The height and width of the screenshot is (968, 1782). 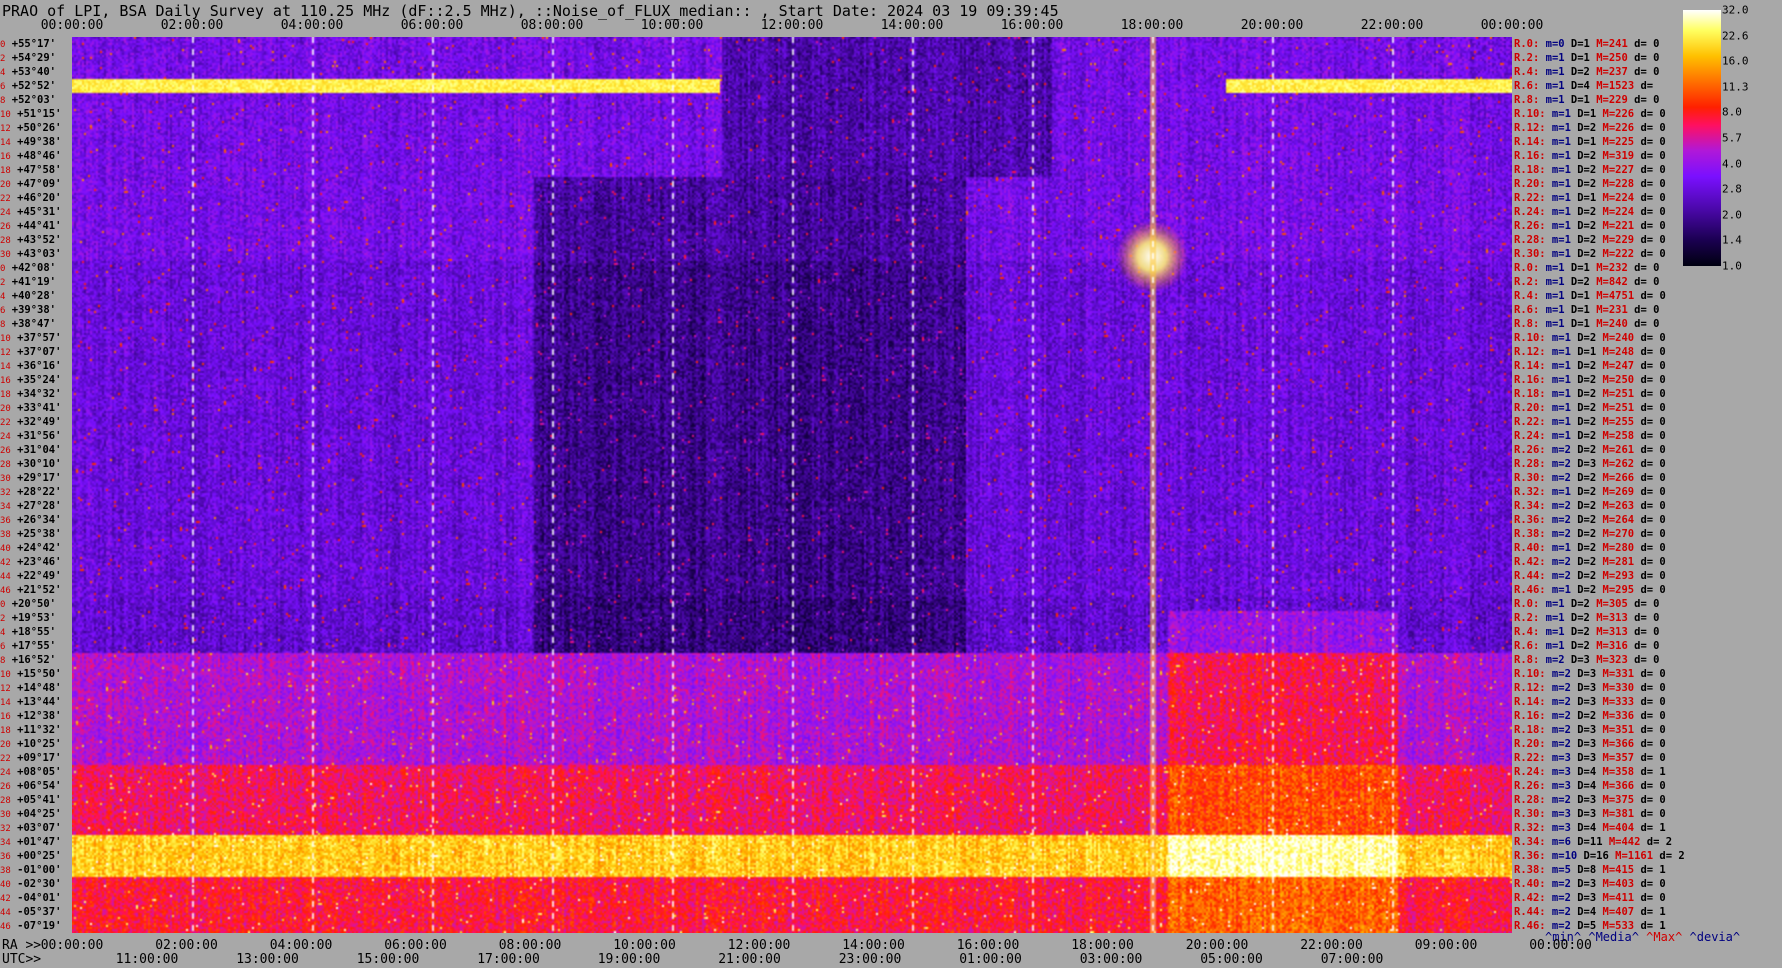 What do you see at coordinates (36, 156) in the screenshot?
I see `declination-value: +48°46'` at bounding box center [36, 156].